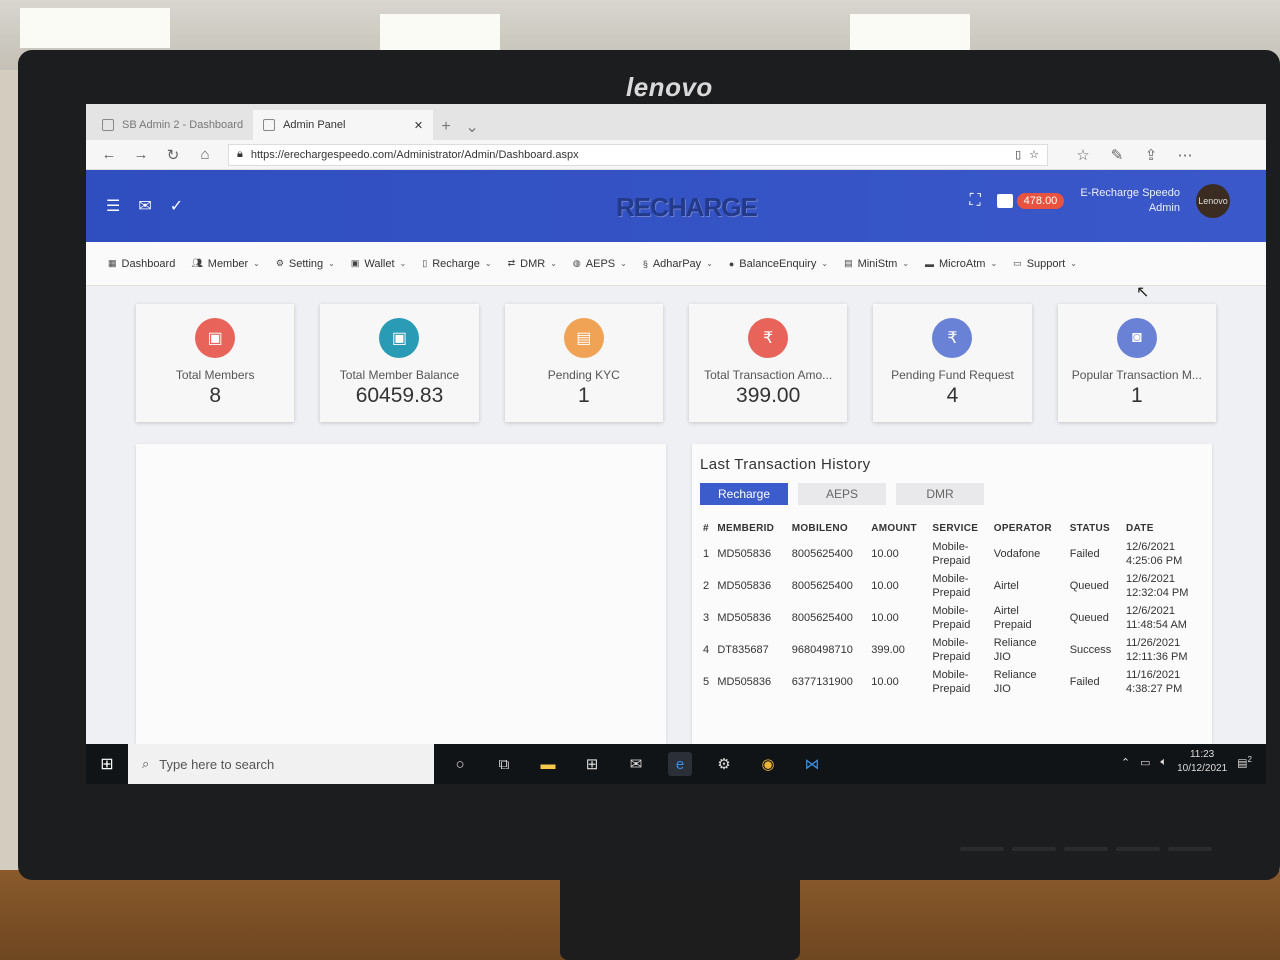 This screenshot has width=1280, height=960. Describe the element at coordinates (952, 395) in the screenshot. I see `stat-card-value: 4` at that location.